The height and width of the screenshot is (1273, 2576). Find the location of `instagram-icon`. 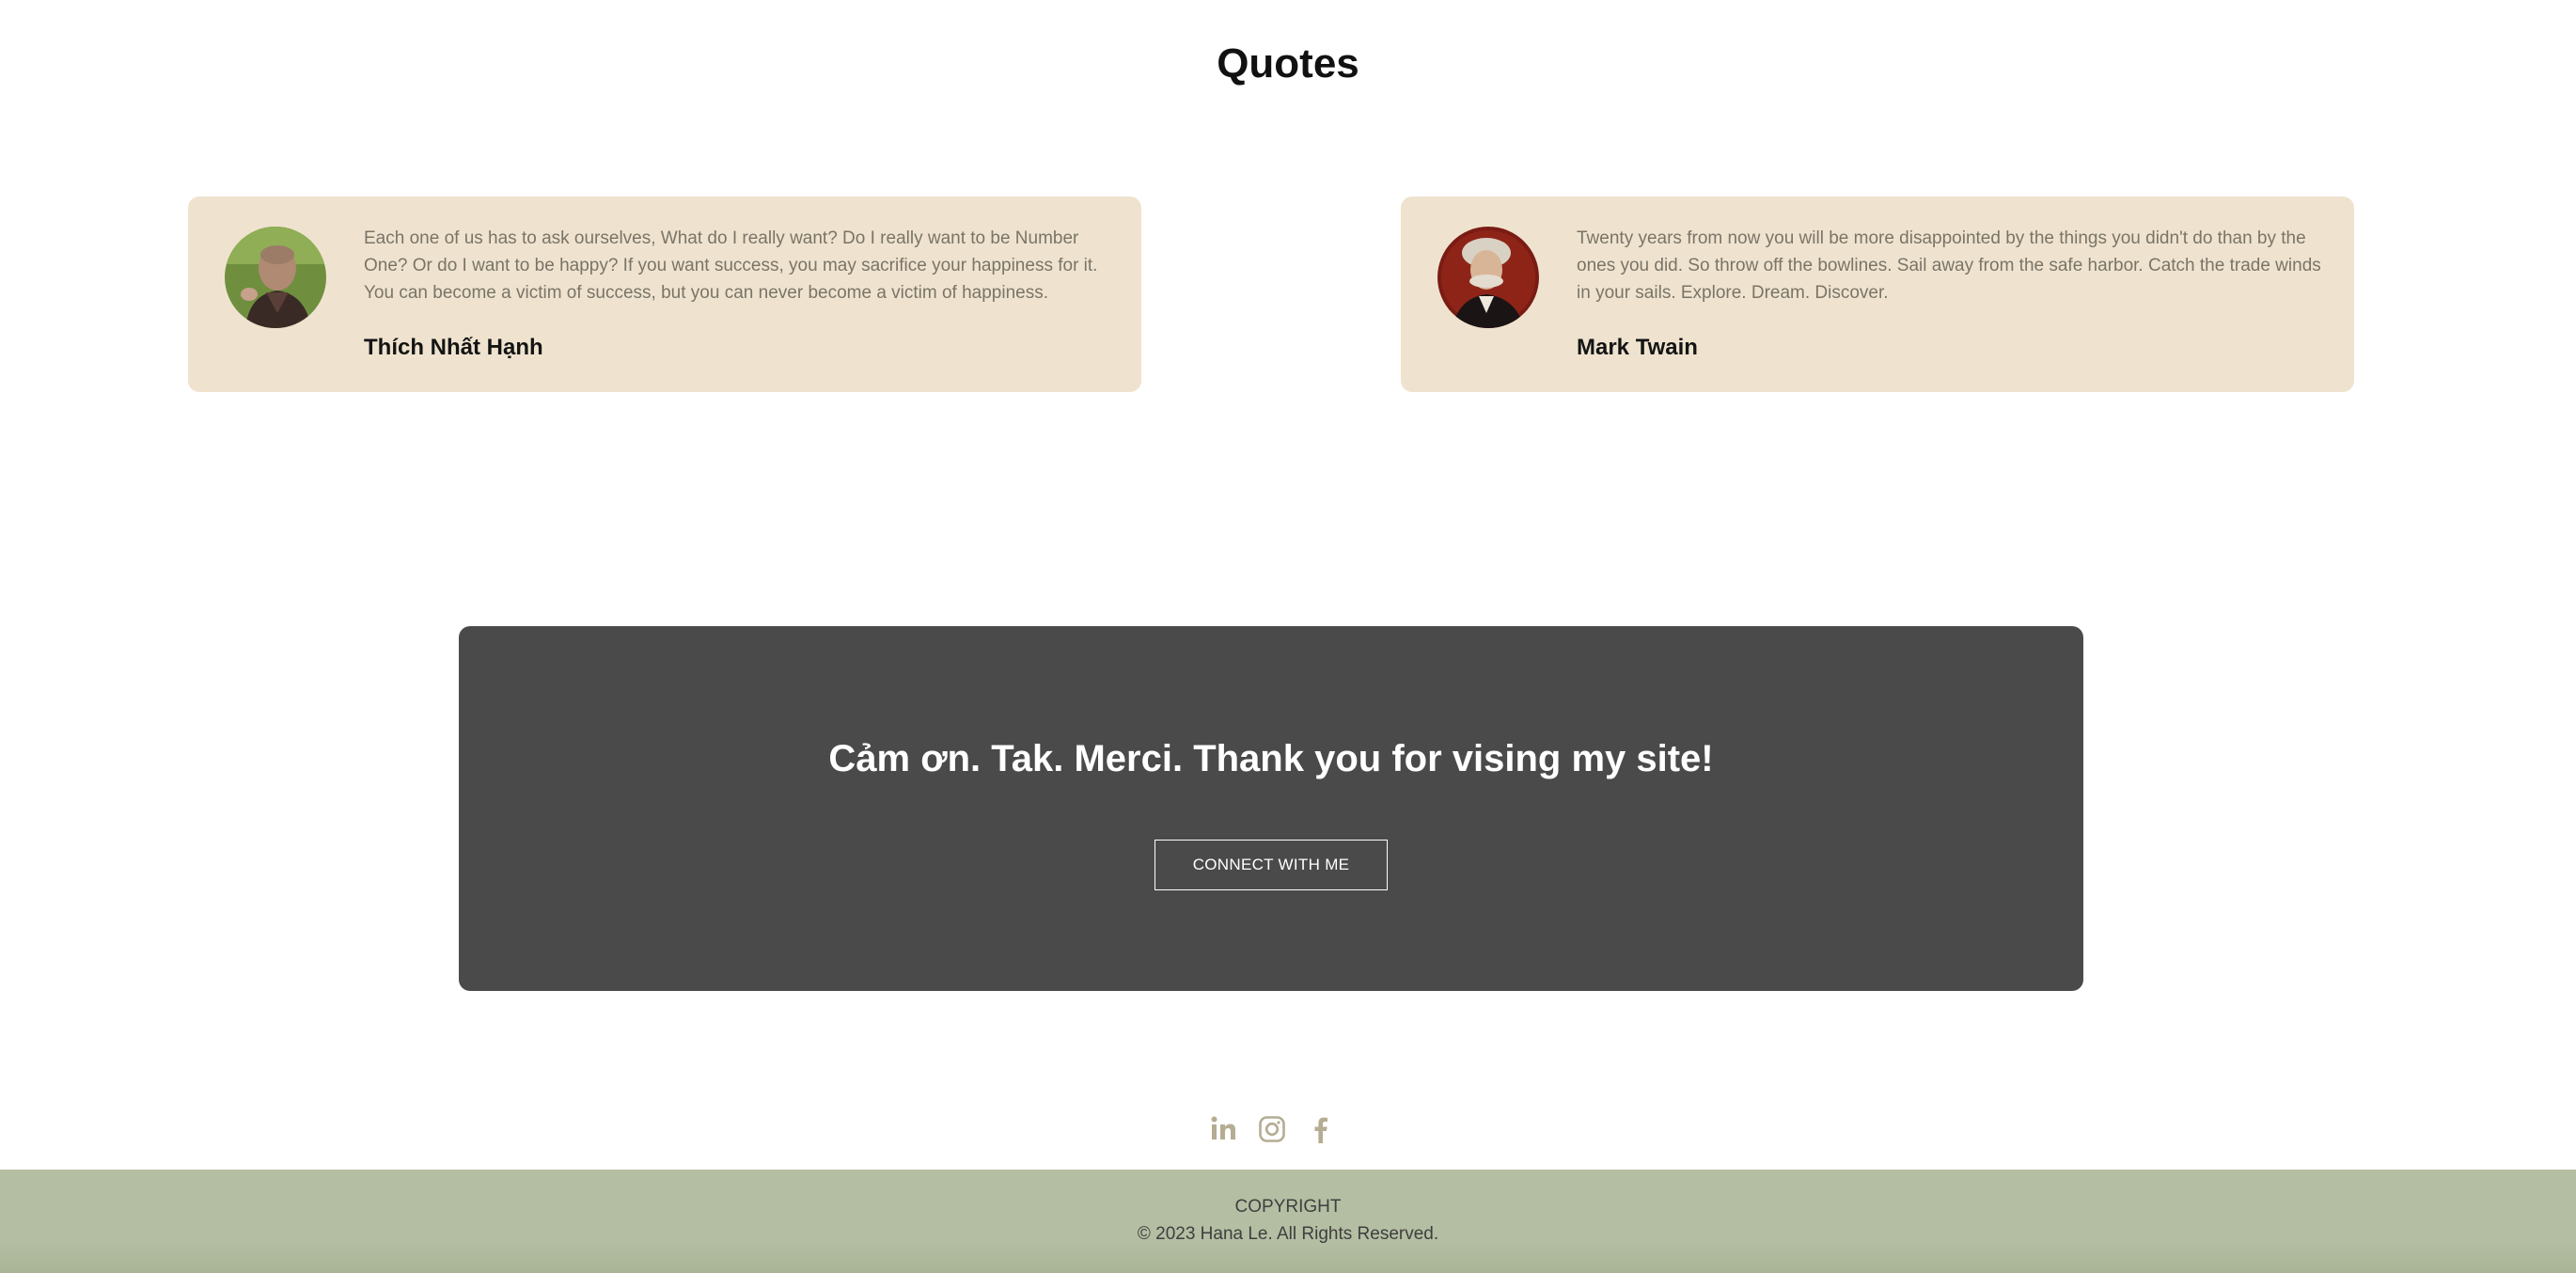

instagram-icon is located at coordinates (1272, 1129).